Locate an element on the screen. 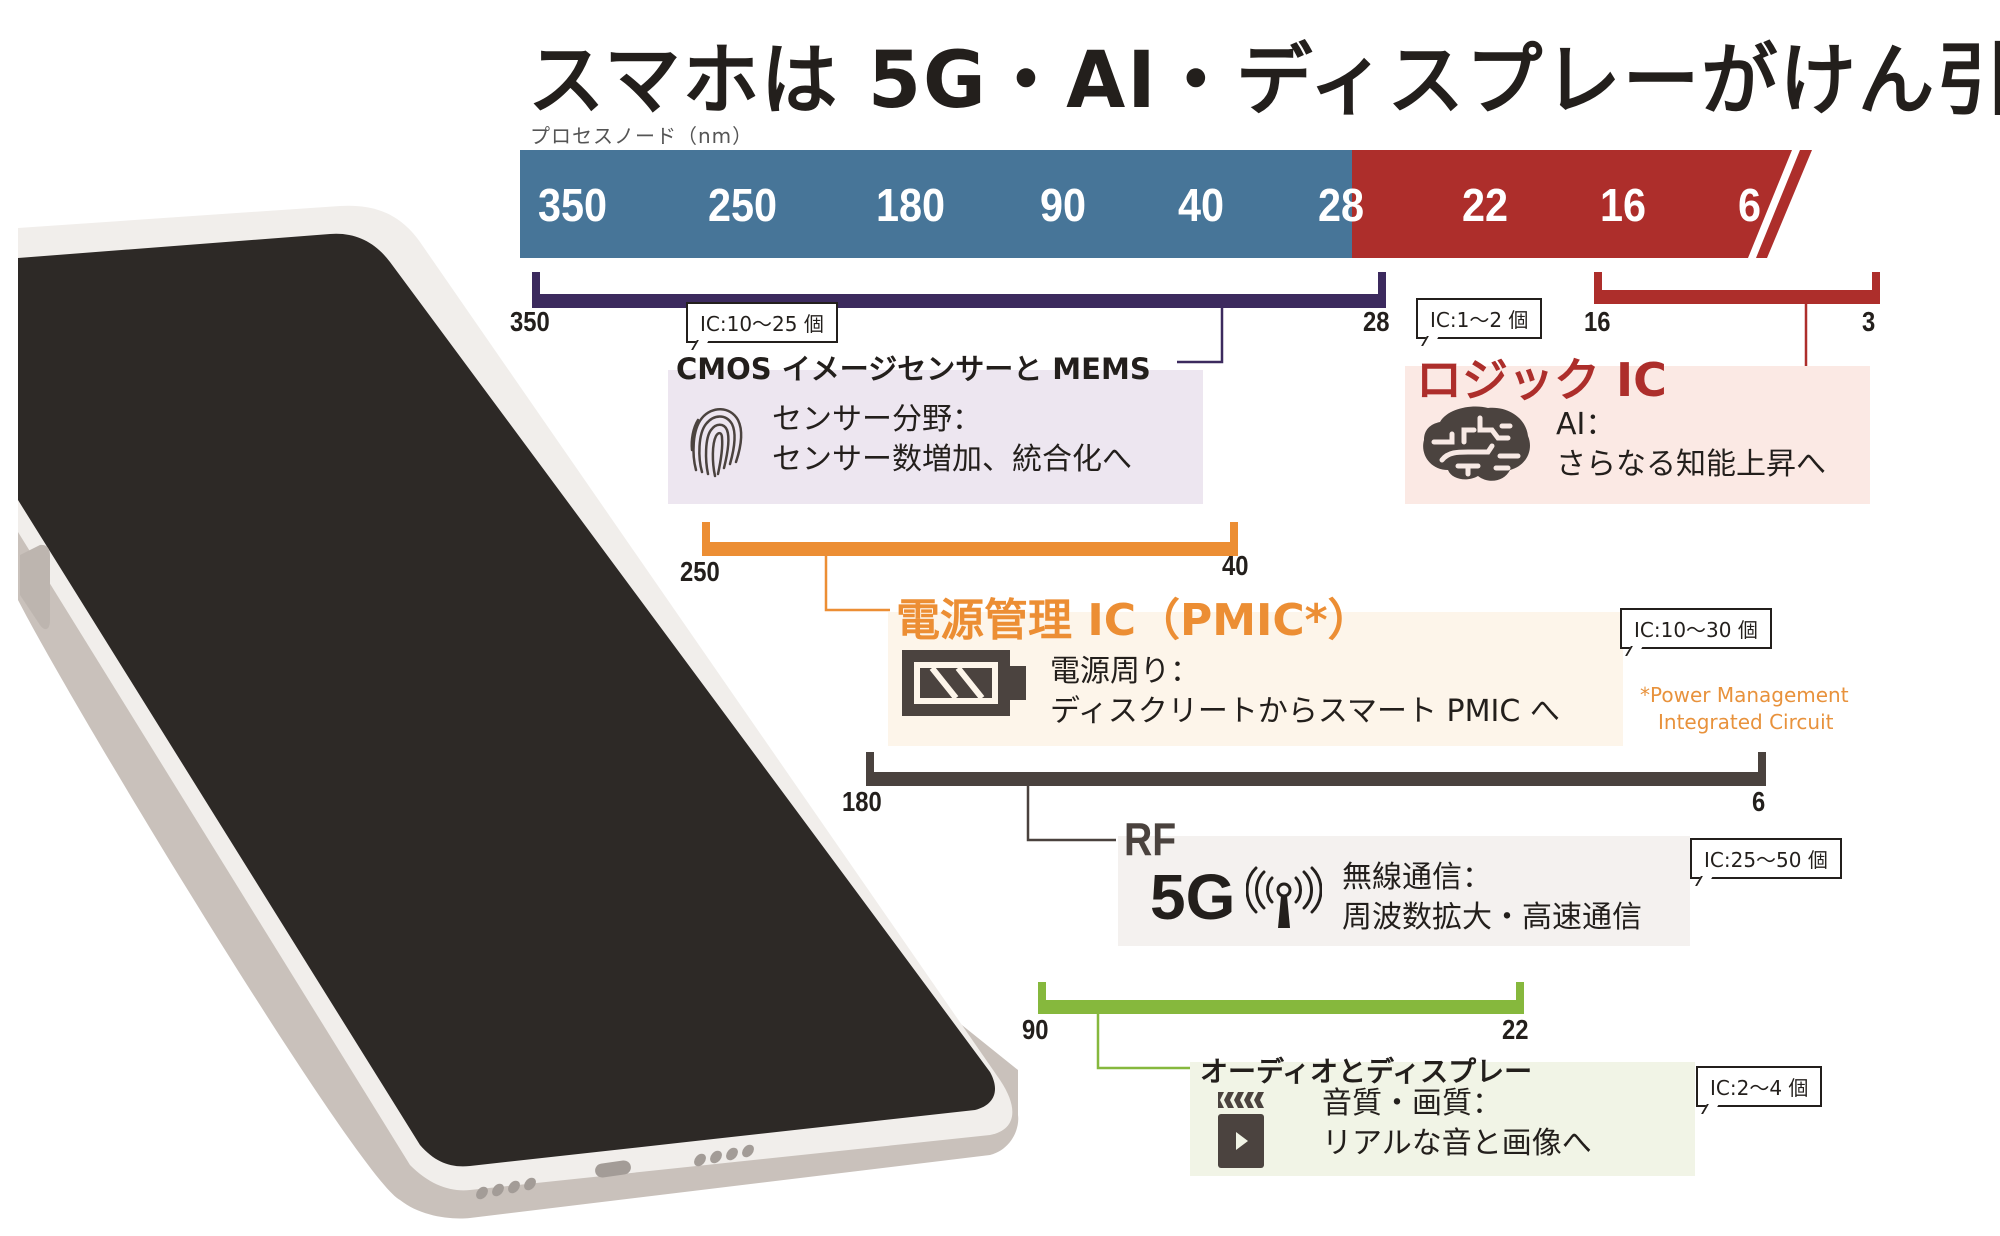 The height and width of the screenshot is (1236, 2000). page-title: スマホは 5G・AI・ディスプレーがけん引 is located at coordinates (1264, 81).